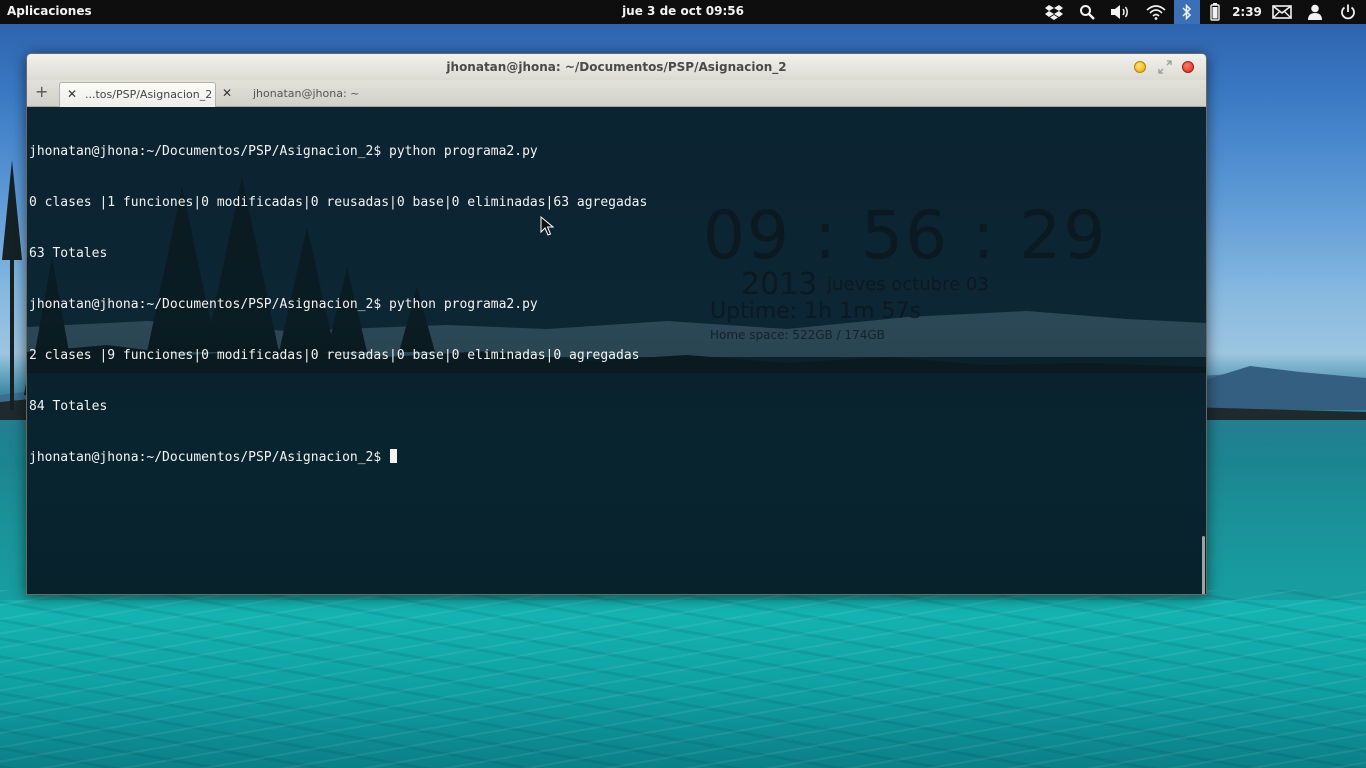 Image resolution: width=1366 pixels, height=768 pixels. What do you see at coordinates (779, 284) in the screenshot?
I see `conky-year: 2013` at bounding box center [779, 284].